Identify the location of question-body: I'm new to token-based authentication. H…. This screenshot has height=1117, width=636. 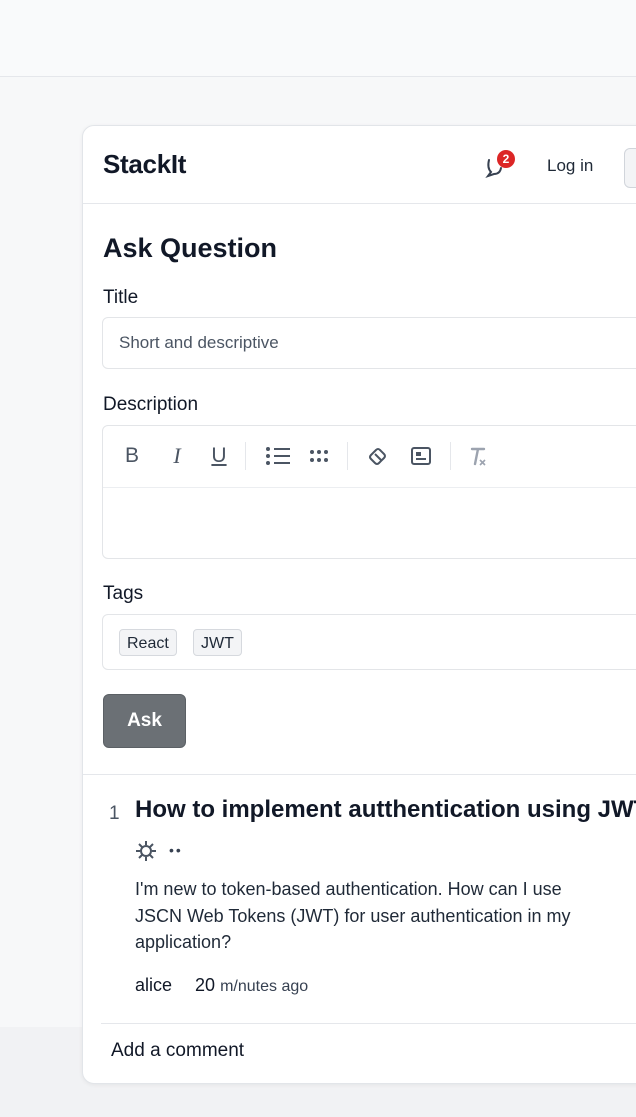
(385, 916).